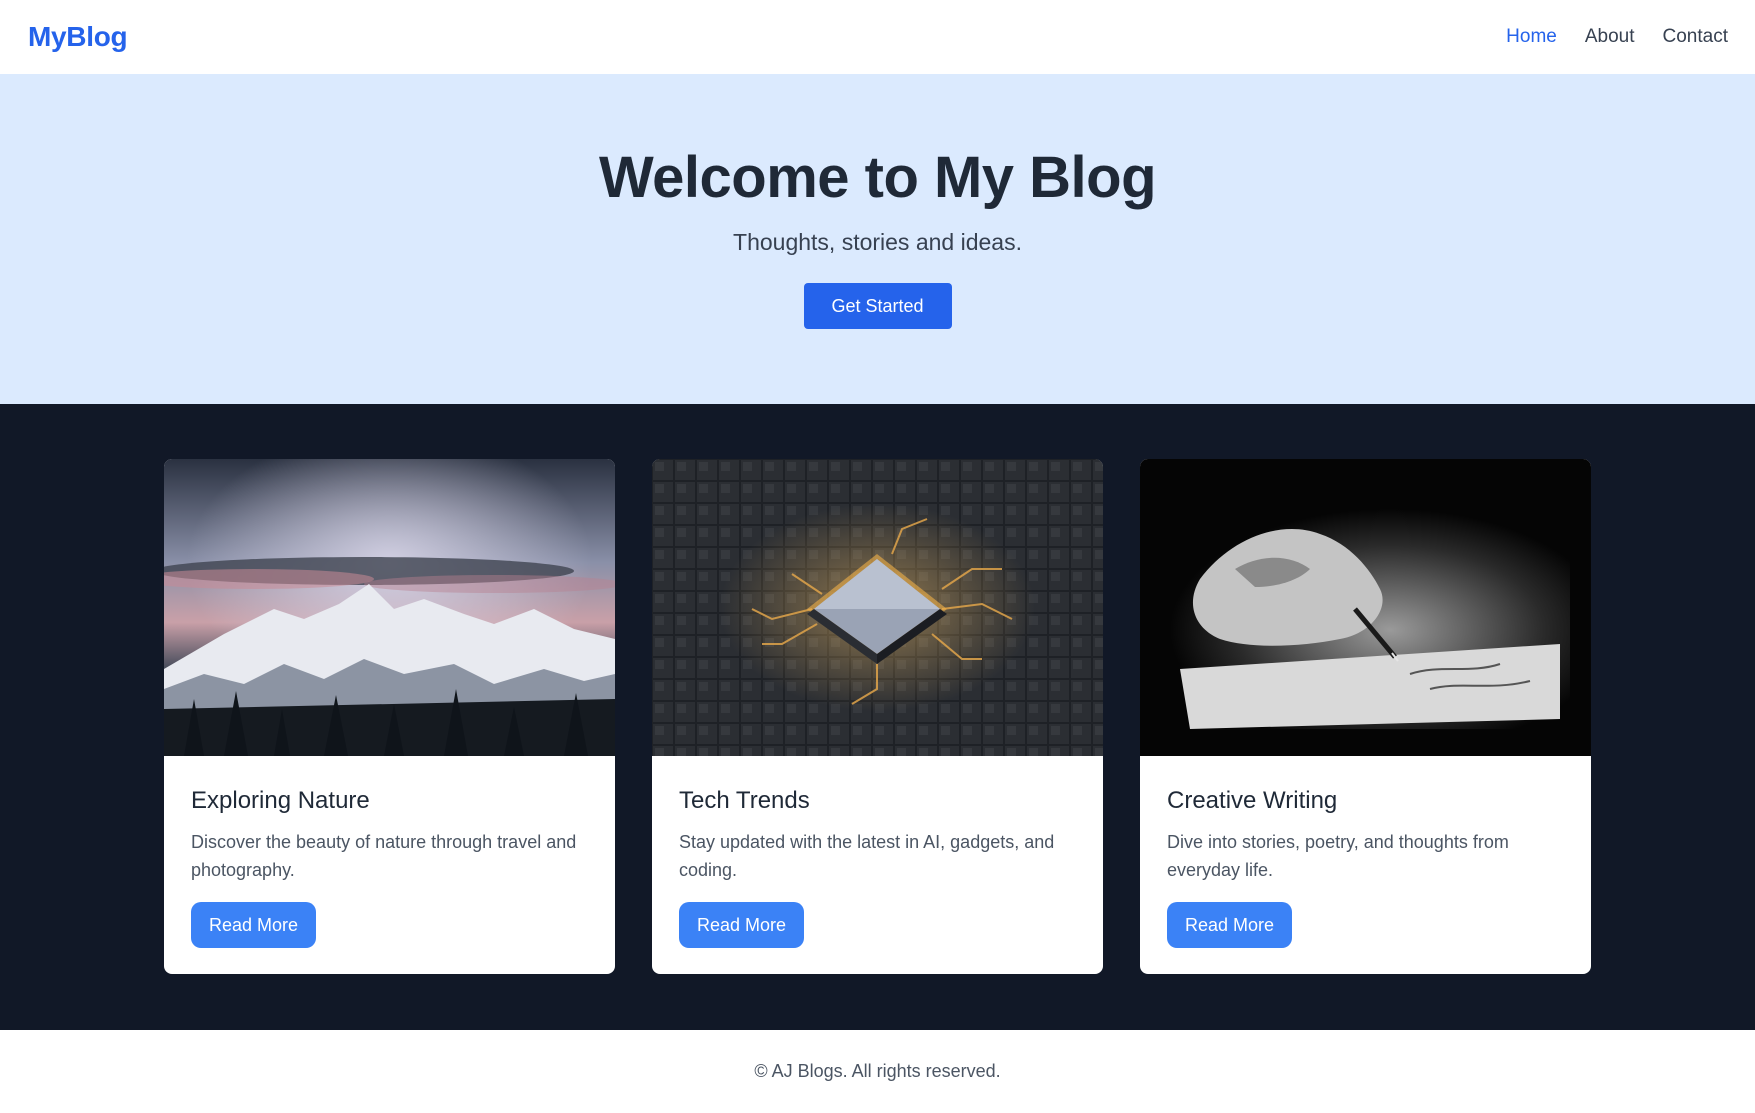 The height and width of the screenshot is (1113, 1755). What do you see at coordinates (1695, 37) in the screenshot?
I see `nav-link-contact: Contact` at bounding box center [1695, 37].